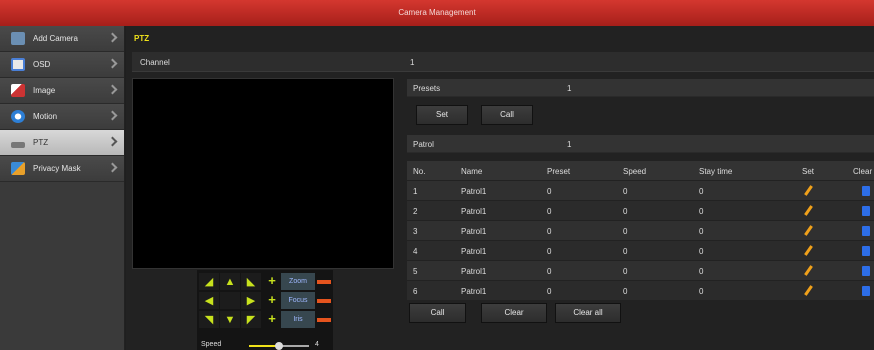 The height and width of the screenshot is (350, 874). I want to click on patrol-clear-button: Clear, so click(514, 313).